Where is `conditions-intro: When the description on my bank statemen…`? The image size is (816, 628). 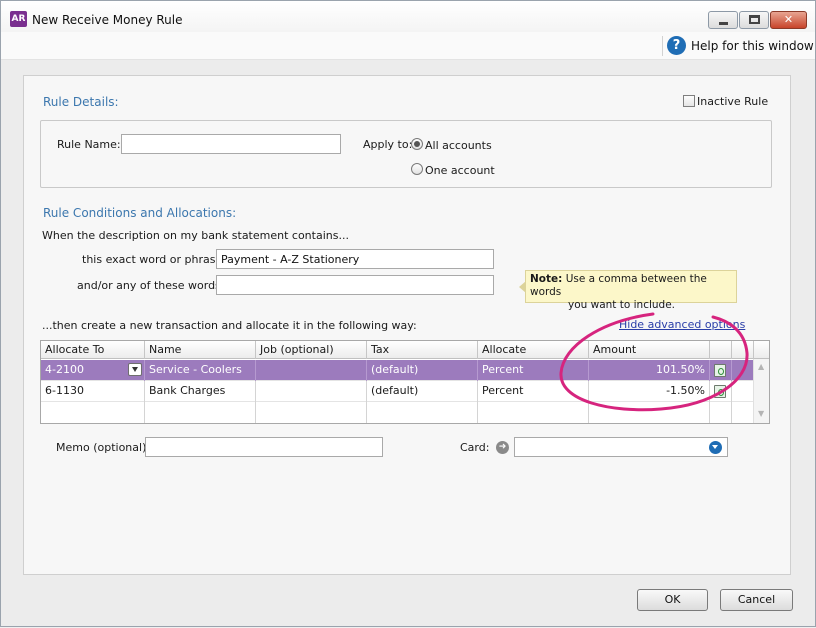 conditions-intro: When the description on my bank statemen… is located at coordinates (195, 235).